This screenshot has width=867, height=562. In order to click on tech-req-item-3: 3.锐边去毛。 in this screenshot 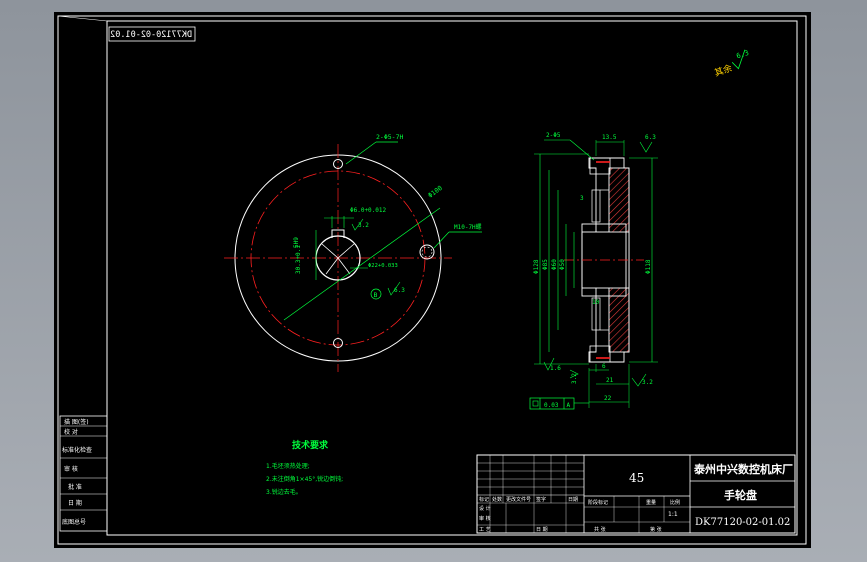, I will do `click(284, 492)`.